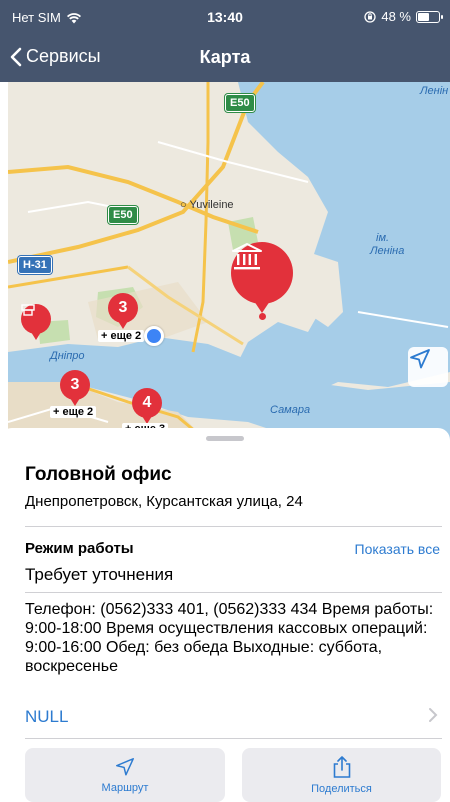 The height and width of the screenshot is (802, 450). What do you see at coordinates (383, 238) in the screenshot?
I see `map-label-im: ім.` at bounding box center [383, 238].